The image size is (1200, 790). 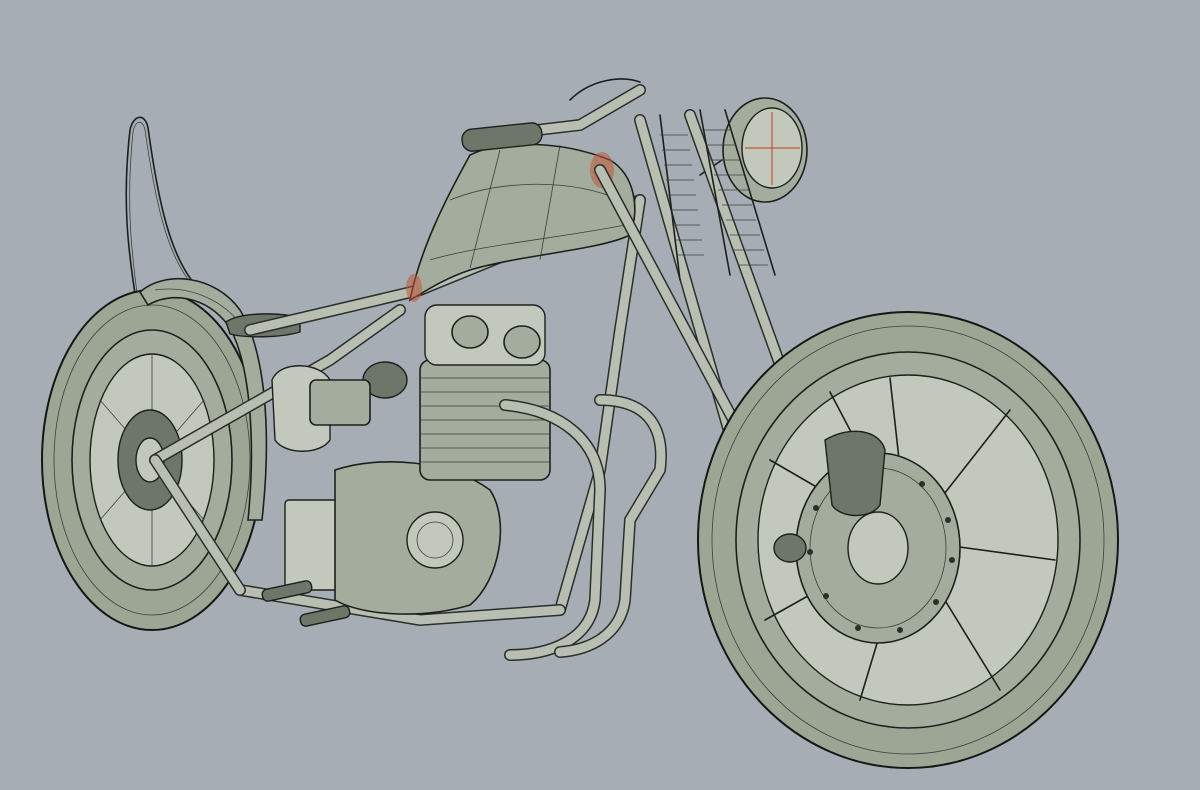 I want to click on sissy-bar, so click(x=163, y=208).